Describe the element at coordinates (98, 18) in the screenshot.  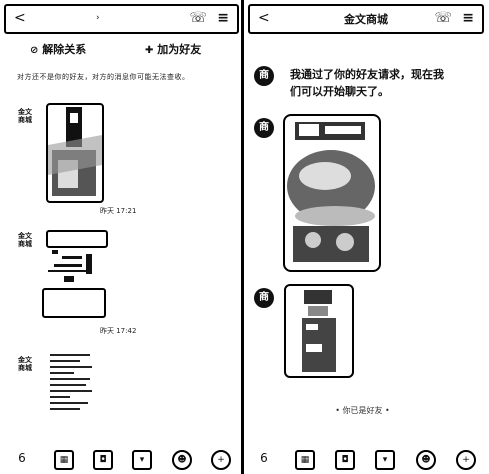
I see `title-marker-icon: ›` at that location.